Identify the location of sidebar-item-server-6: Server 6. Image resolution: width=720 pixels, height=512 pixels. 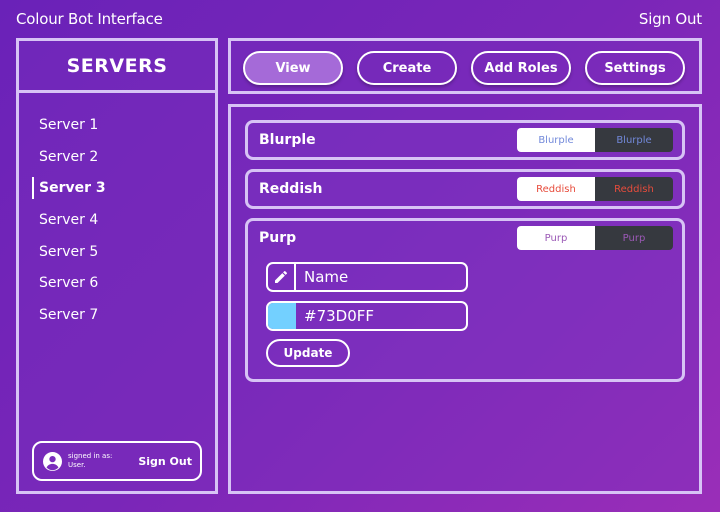
(117, 287).